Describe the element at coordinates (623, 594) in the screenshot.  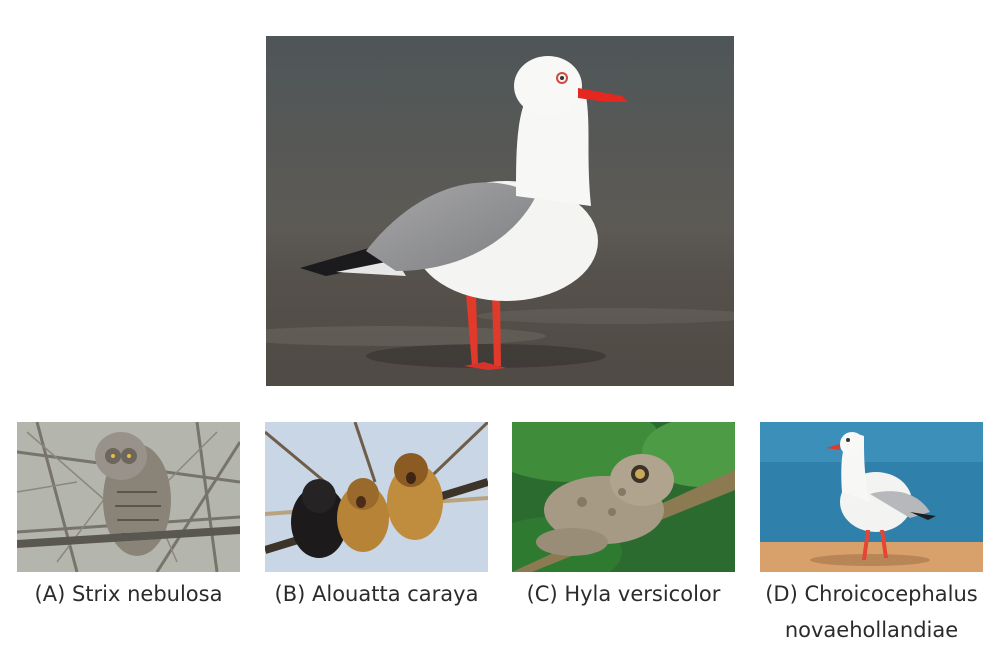
I see `option-c-label: (C) Hyla versicolor` at that location.